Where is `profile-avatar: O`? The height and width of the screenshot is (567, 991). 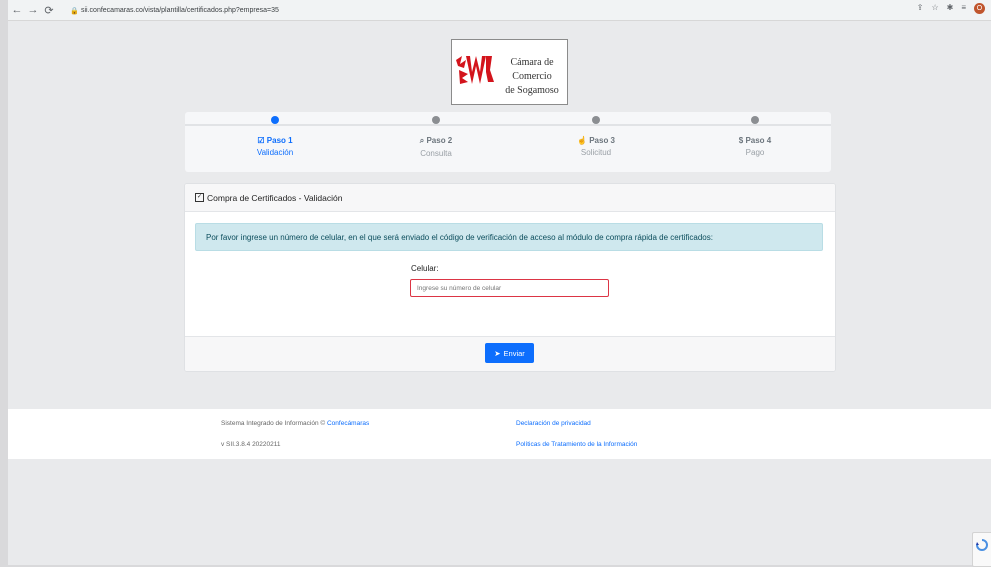
profile-avatar: O is located at coordinates (979, 8).